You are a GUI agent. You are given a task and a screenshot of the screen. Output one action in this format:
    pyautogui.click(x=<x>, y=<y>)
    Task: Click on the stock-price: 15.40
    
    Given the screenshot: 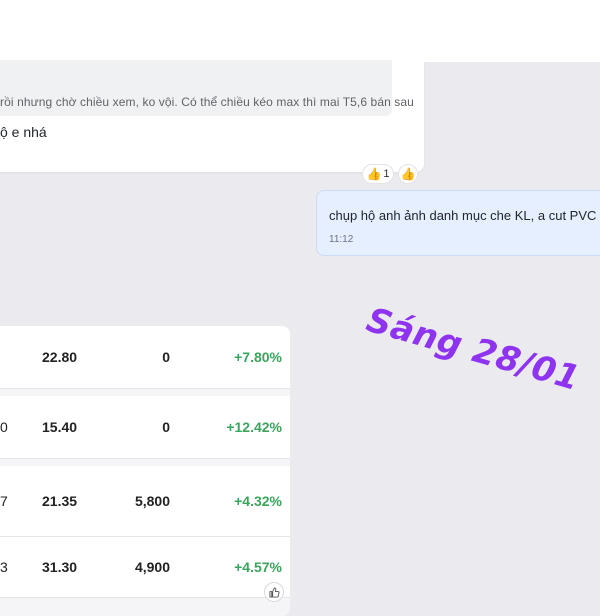 What is the action you would take?
    pyautogui.click(x=60, y=427)
    